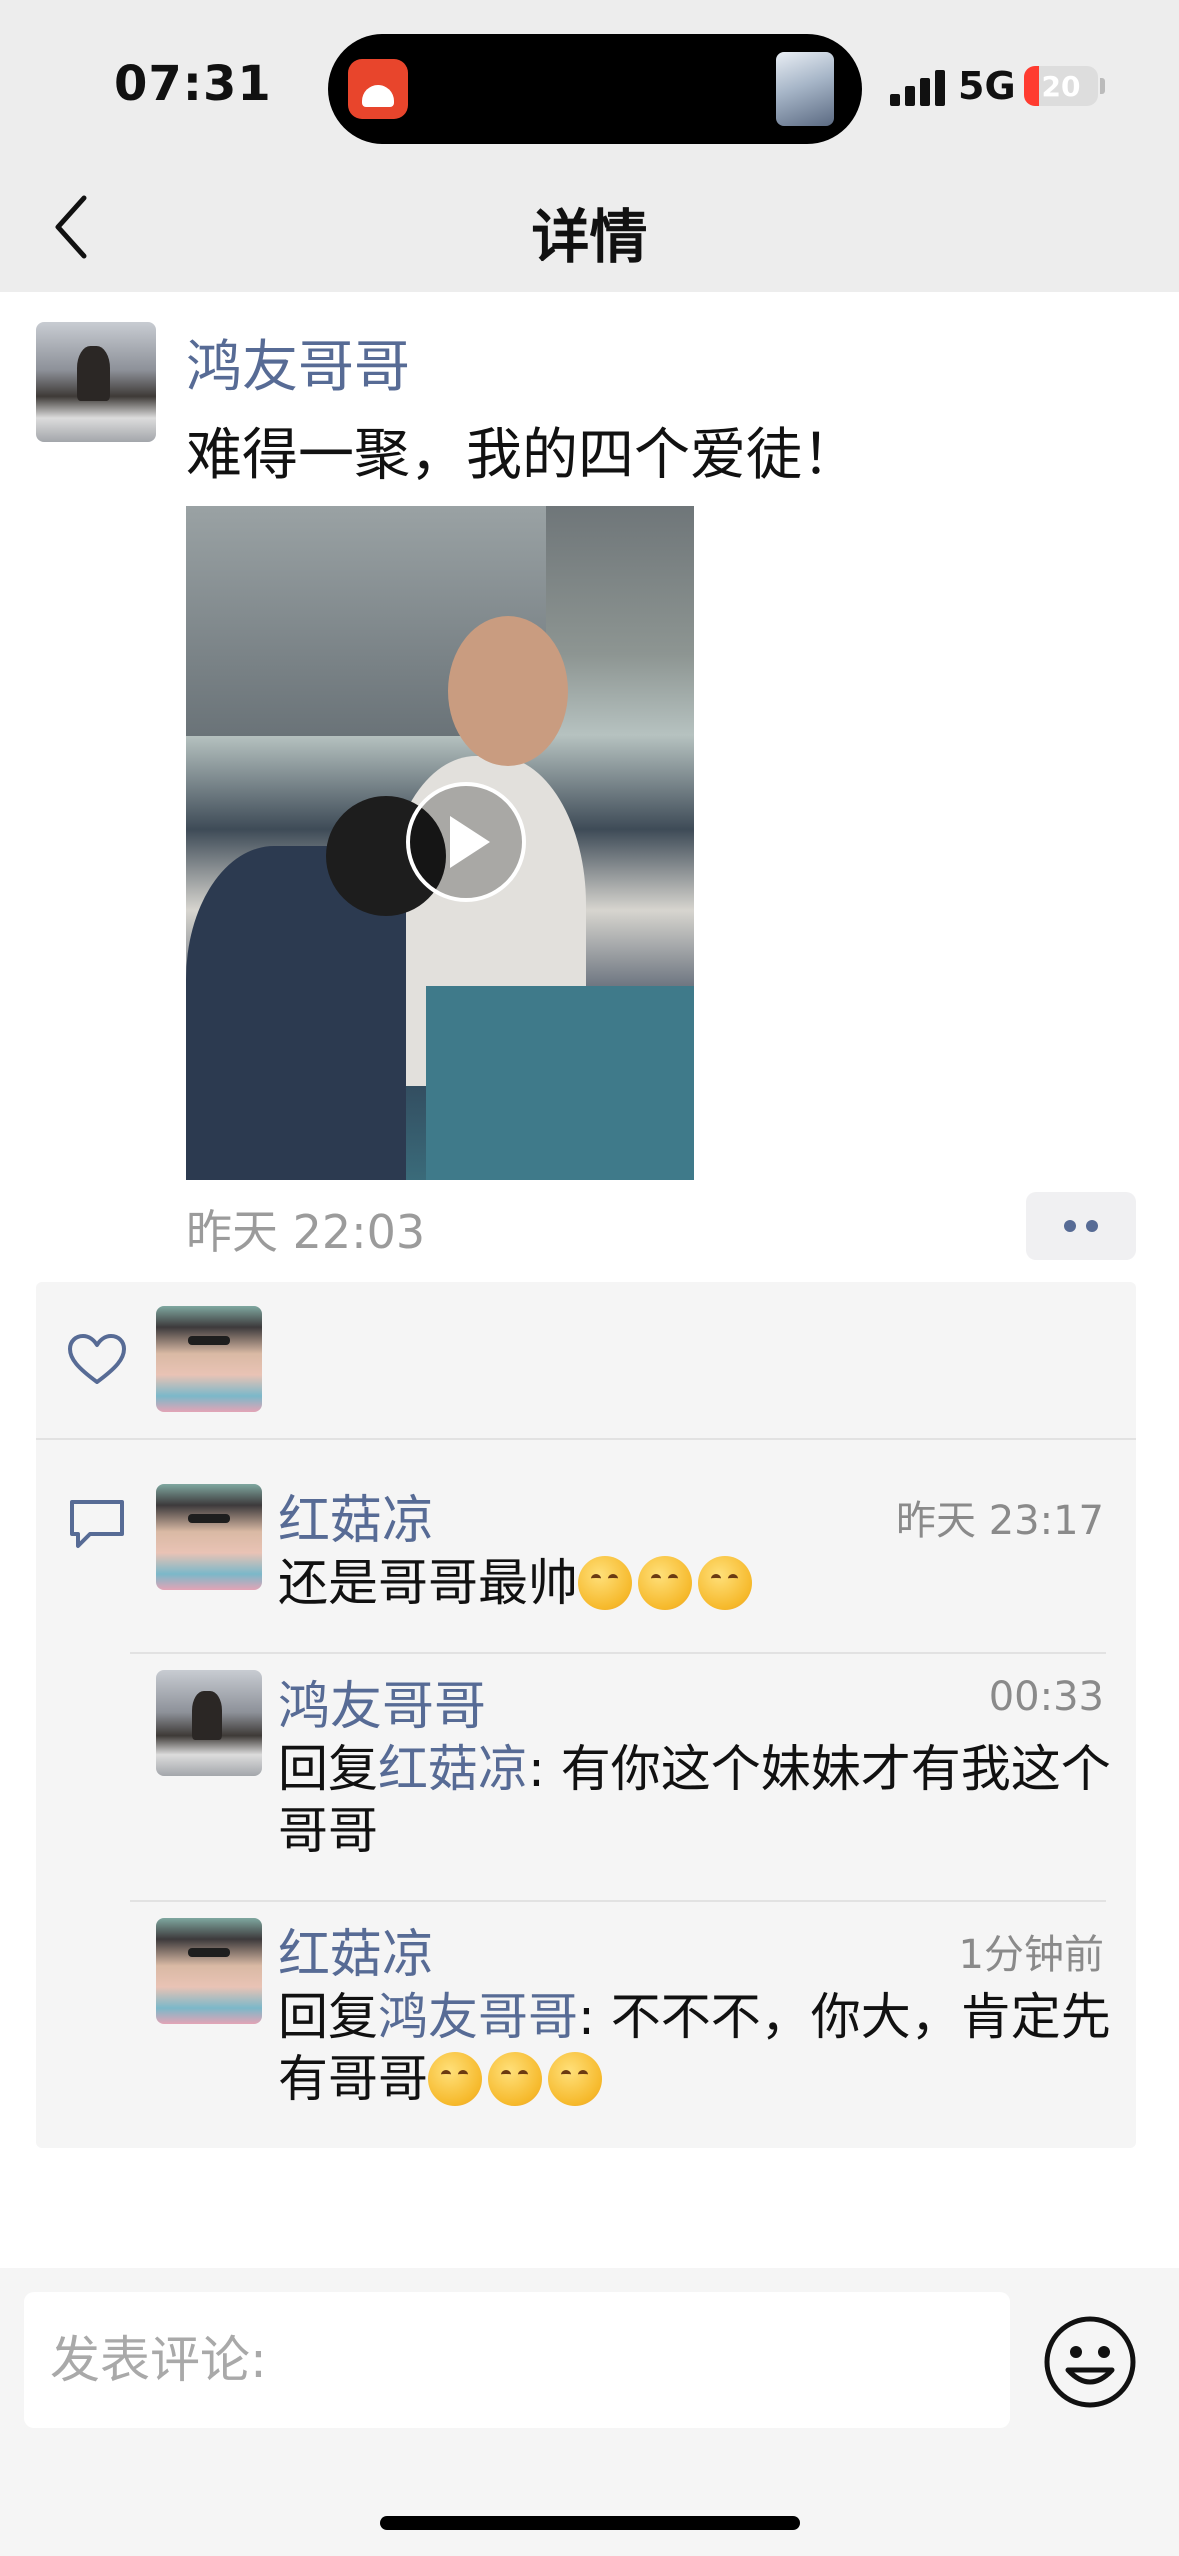  I want to click on dynamic-island, so click(595, 89).